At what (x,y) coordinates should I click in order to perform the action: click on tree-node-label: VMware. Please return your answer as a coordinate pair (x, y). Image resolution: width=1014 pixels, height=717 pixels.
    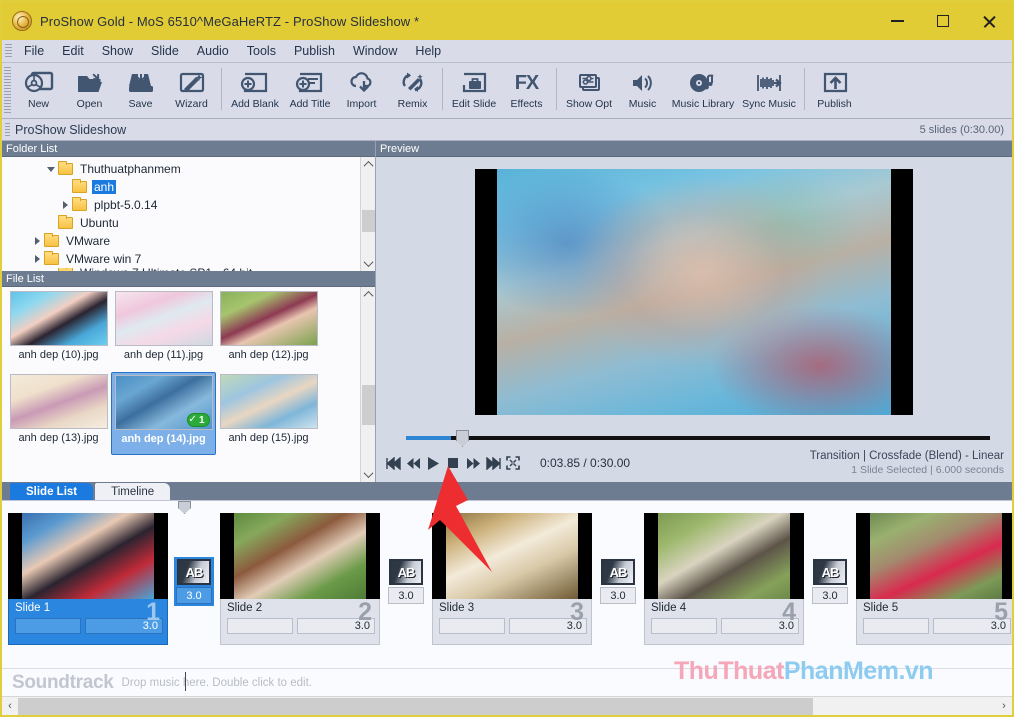
    Looking at the image, I should click on (88, 241).